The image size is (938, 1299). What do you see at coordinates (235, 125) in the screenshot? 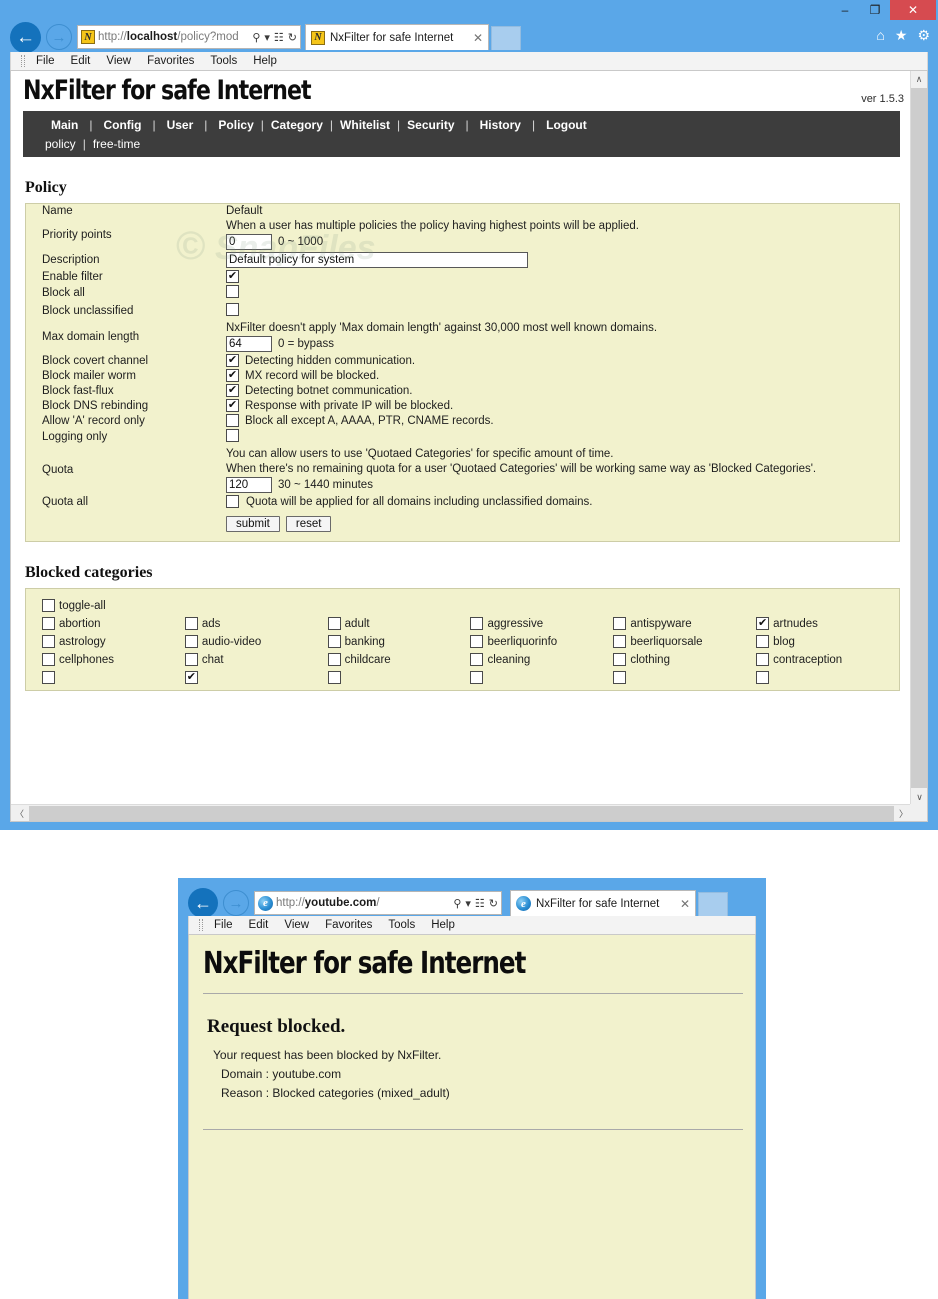
I see `nav-item-policy: Policy` at bounding box center [235, 125].